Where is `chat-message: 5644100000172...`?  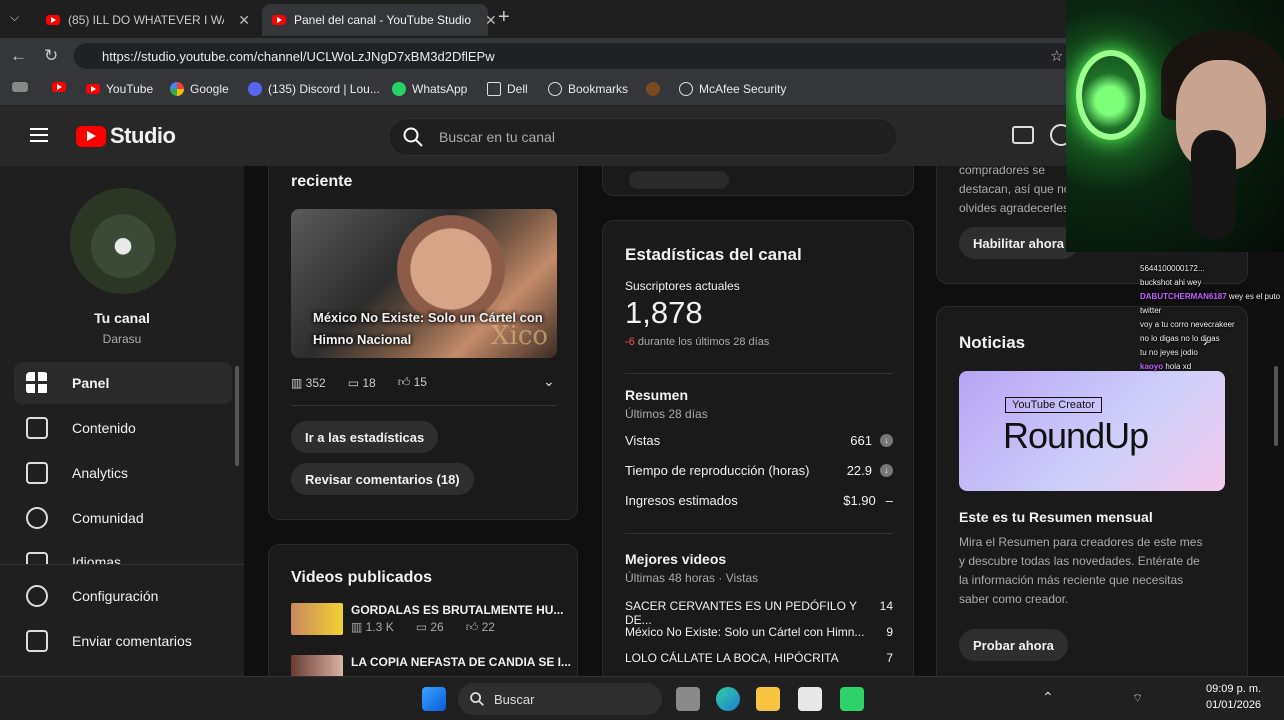
chat-message: 5644100000172... is located at coordinates (1172, 268).